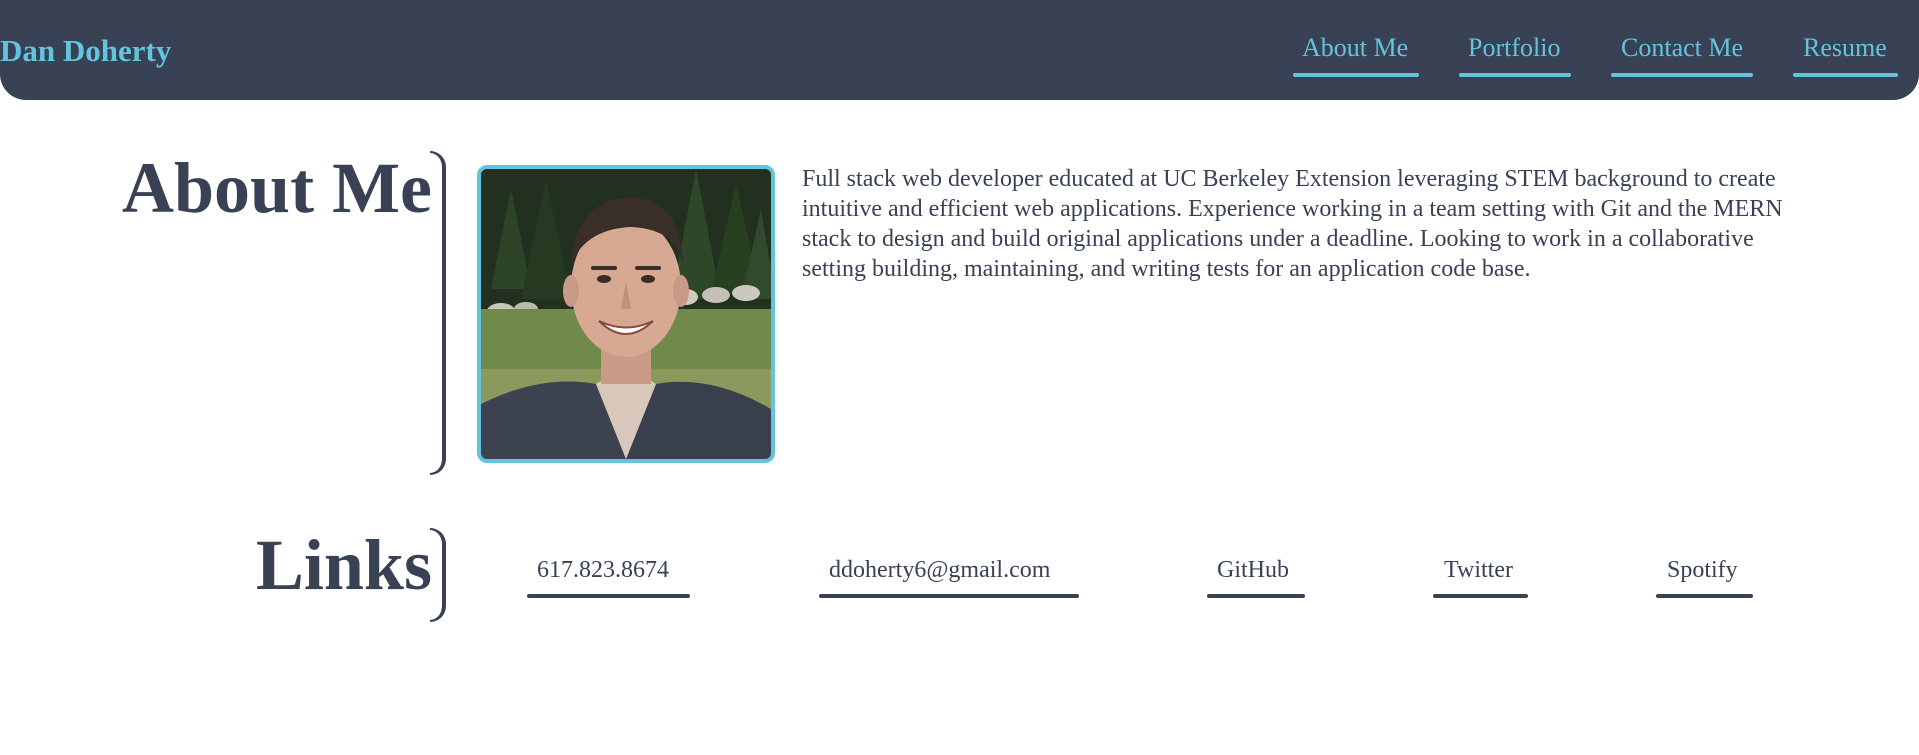 Image resolution: width=1919 pixels, height=755 pixels. What do you see at coordinates (608, 596) in the screenshot?
I see `link-phone-underline` at bounding box center [608, 596].